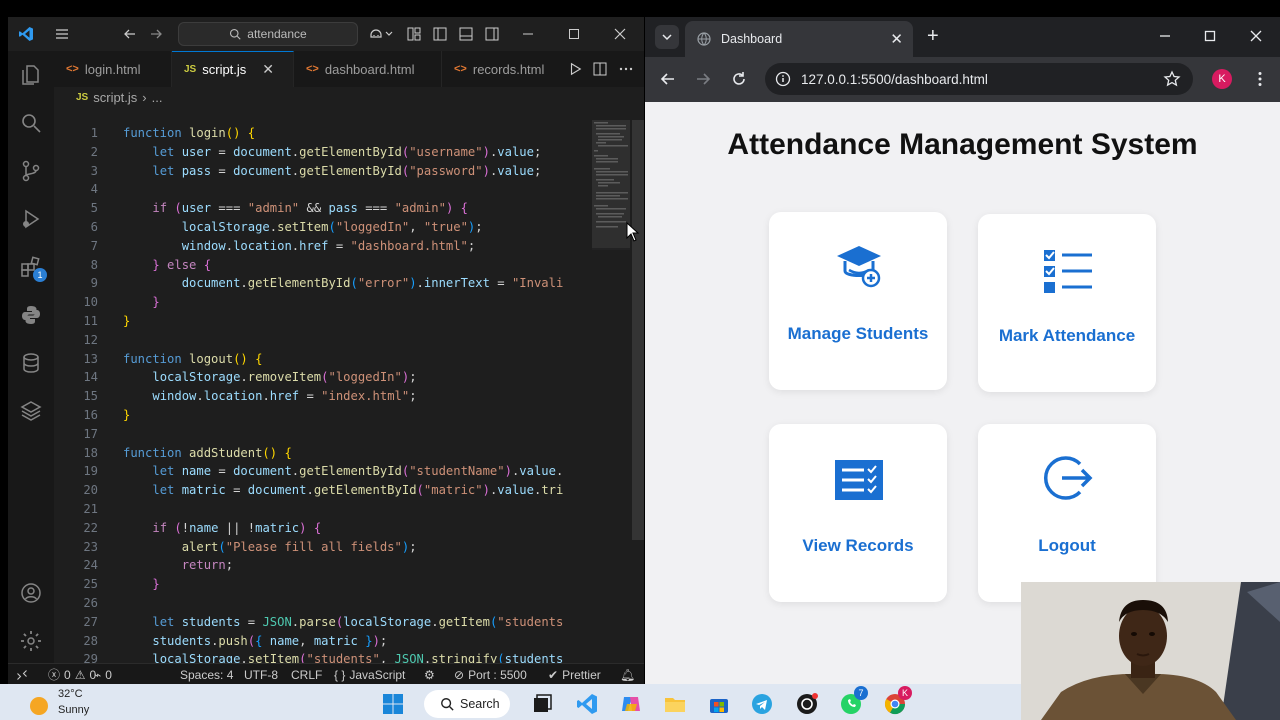 This screenshot has height=720, width=1280. I want to click on database-icon, so click(31, 363).